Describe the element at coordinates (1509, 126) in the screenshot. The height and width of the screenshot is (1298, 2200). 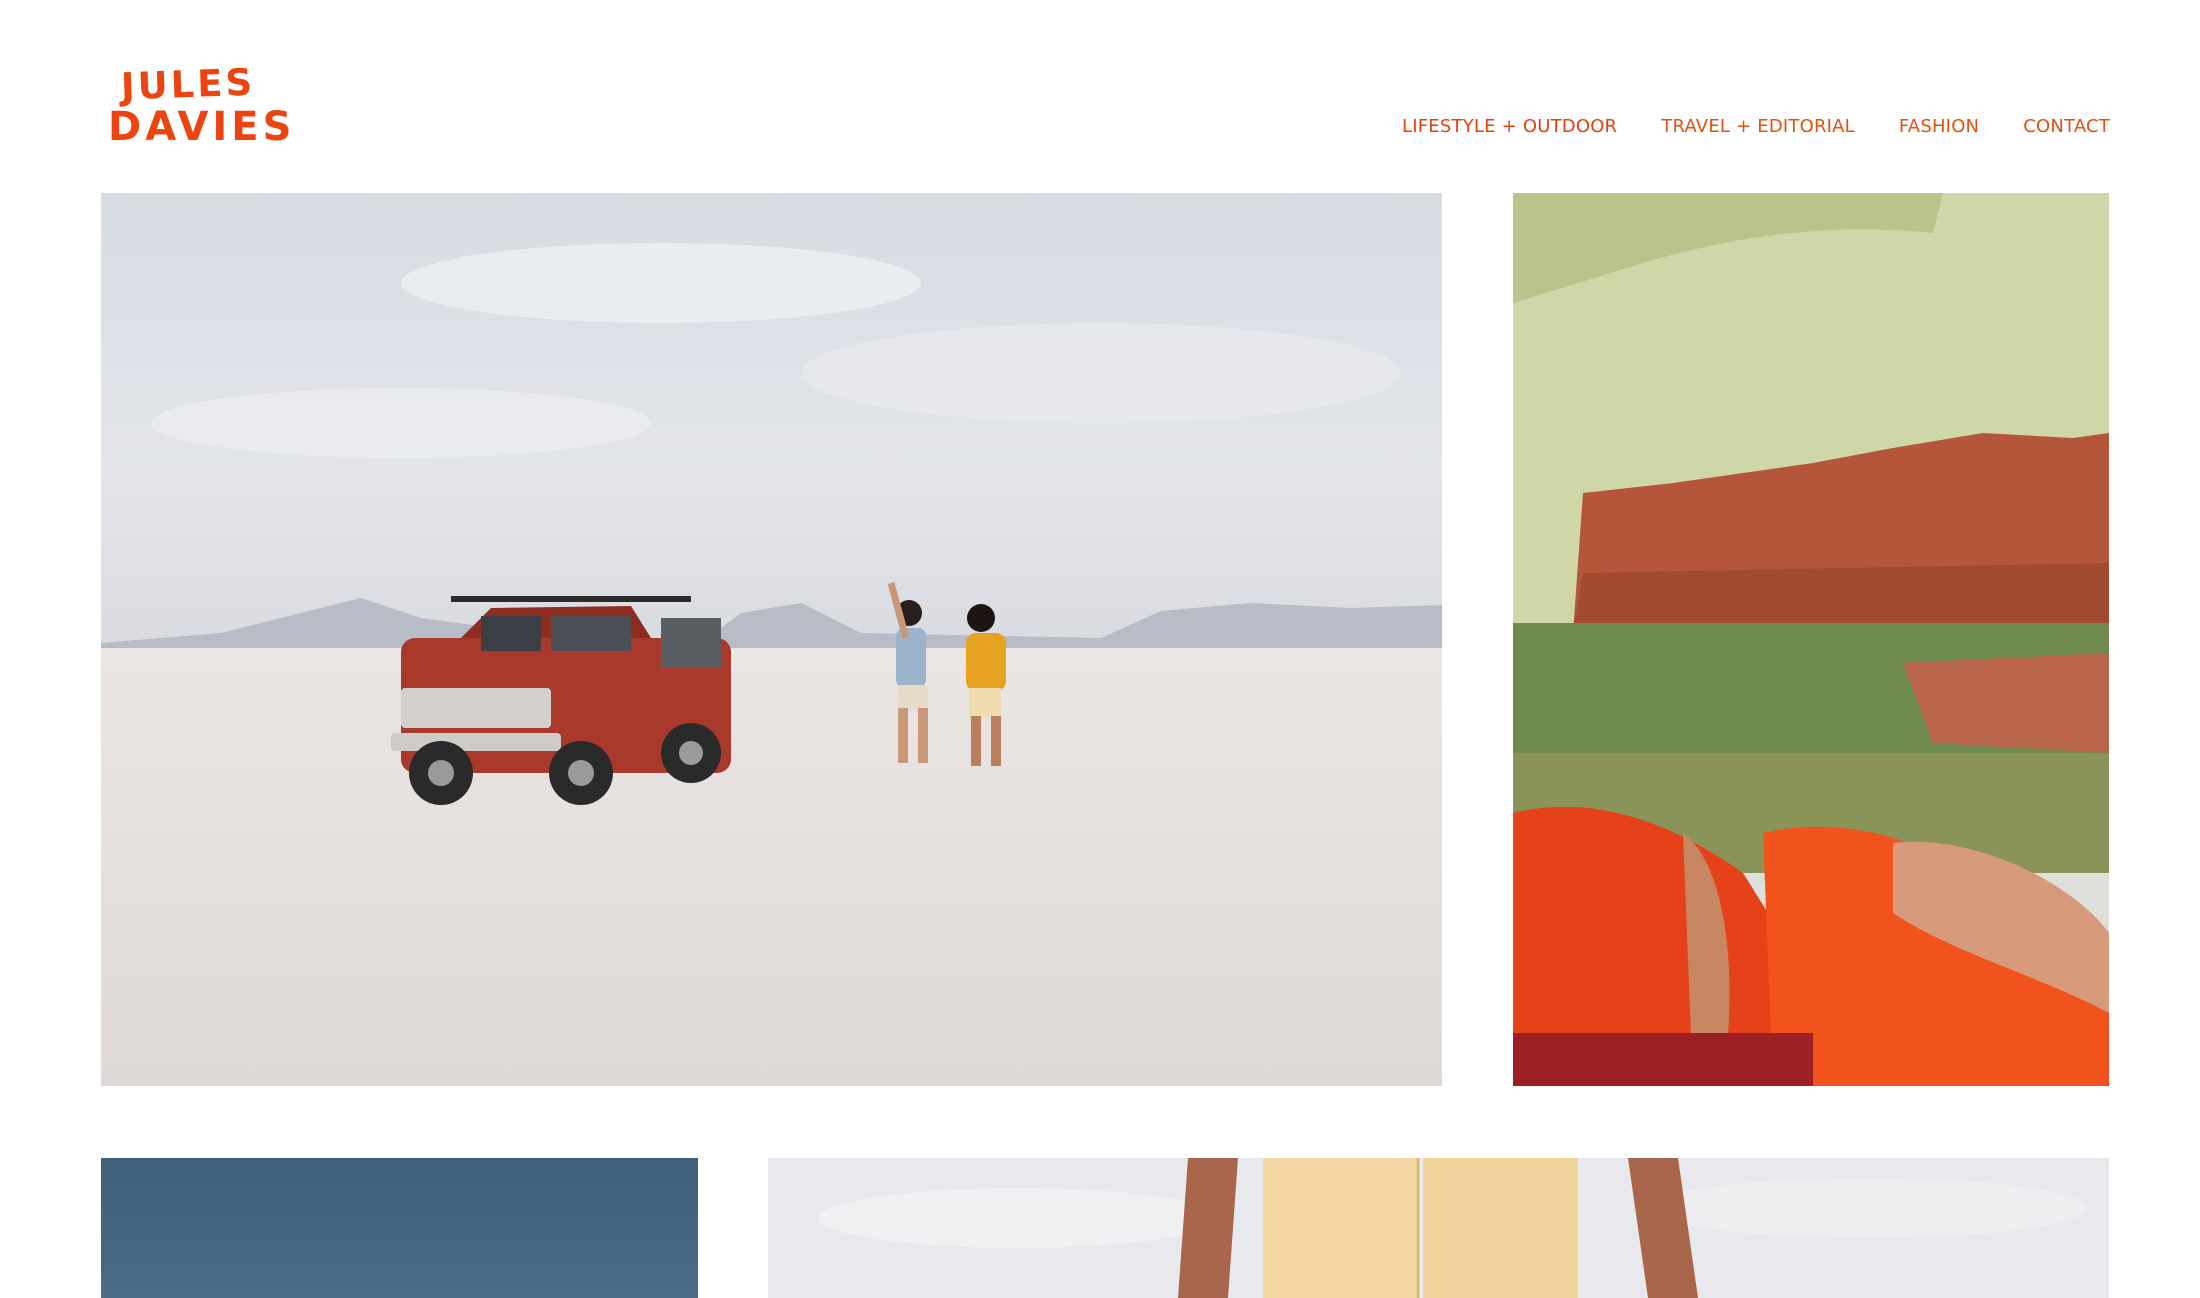
I see `nav-lifestyle-outdoor: LIFESTYLE + OUTDOOR` at that location.